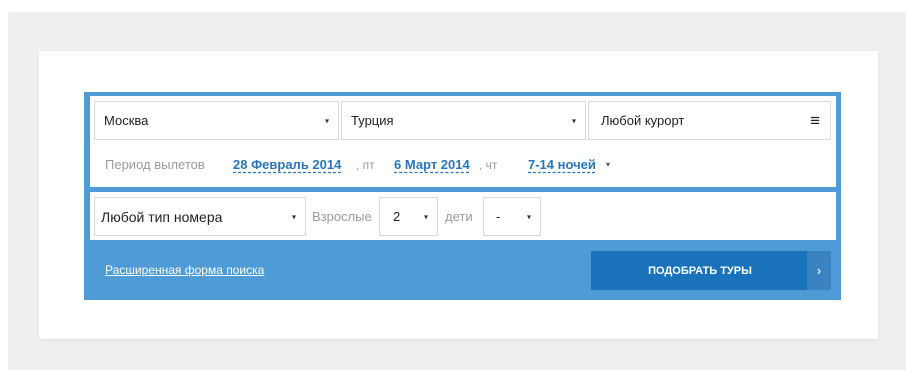 This screenshot has width=906, height=370. Describe the element at coordinates (815, 120) in the screenshot. I see `menu-icon: ≡` at that location.